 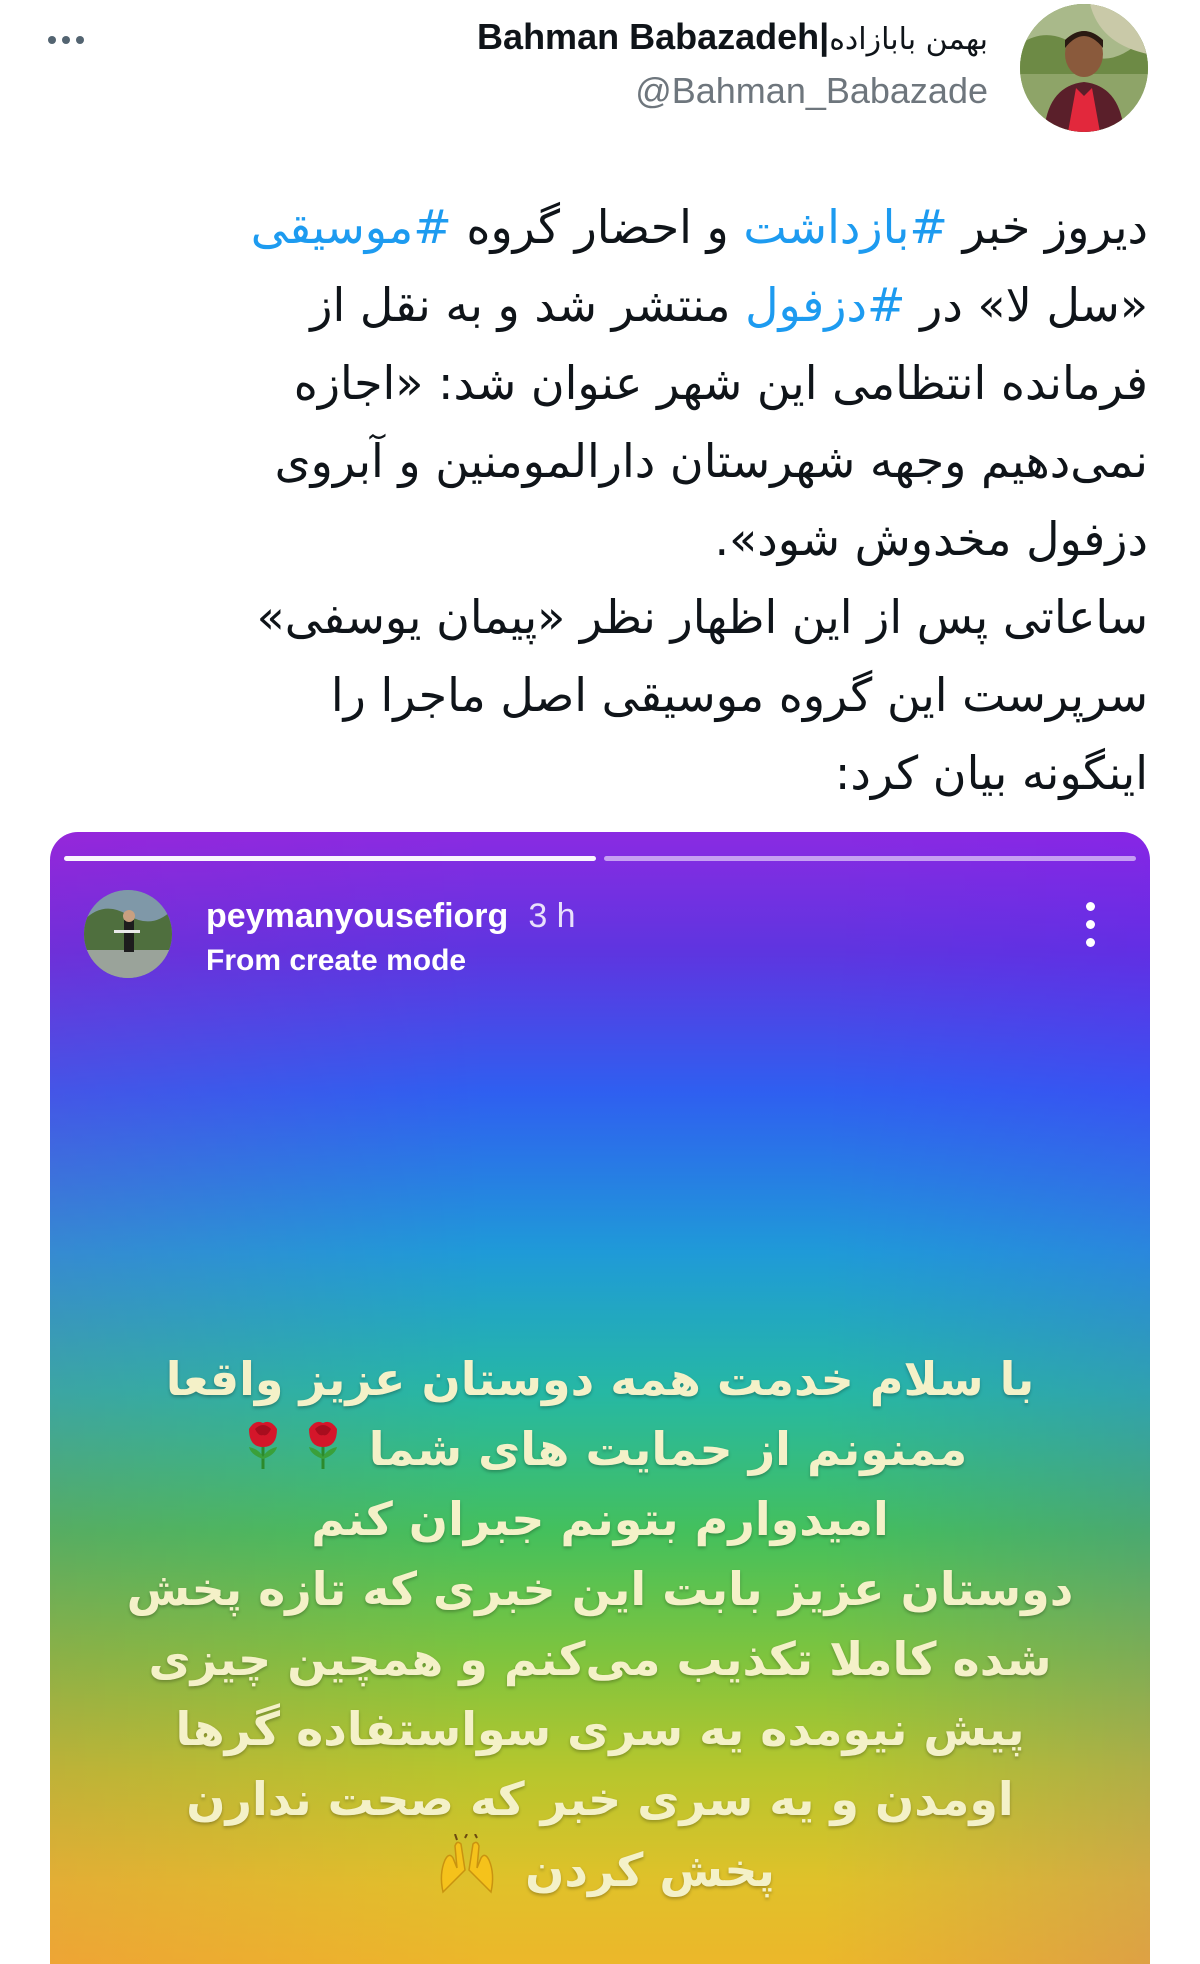 I want to click on hashtag-link: #موسیقی, so click(x=351, y=227).